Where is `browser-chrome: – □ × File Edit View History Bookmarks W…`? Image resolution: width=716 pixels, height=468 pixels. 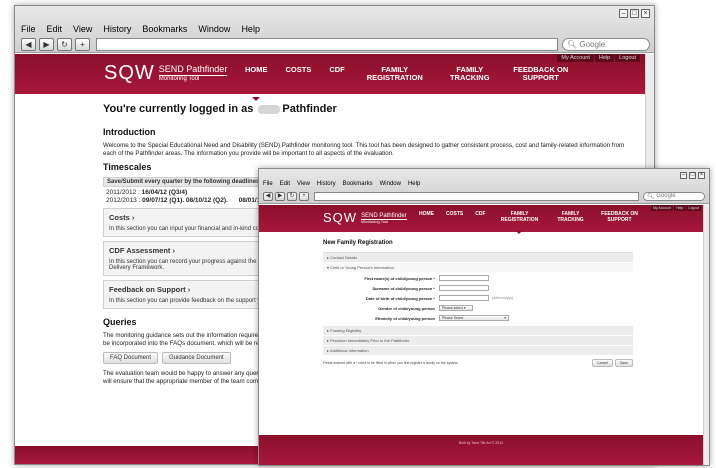 browser-chrome: – □ × File Edit View History Bookmarks W… is located at coordinates (484, 186).